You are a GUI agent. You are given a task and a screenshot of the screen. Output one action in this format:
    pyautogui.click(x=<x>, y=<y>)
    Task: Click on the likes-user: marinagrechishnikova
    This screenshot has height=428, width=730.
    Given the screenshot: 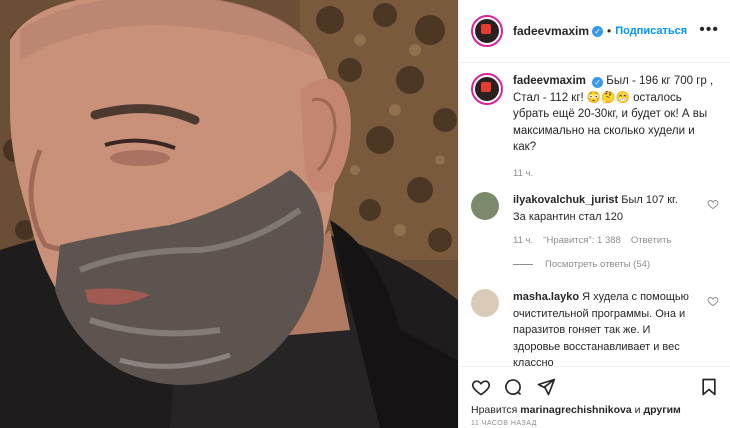 What is the action you would take?
    pyautogui.click(x=575, y=410)
    